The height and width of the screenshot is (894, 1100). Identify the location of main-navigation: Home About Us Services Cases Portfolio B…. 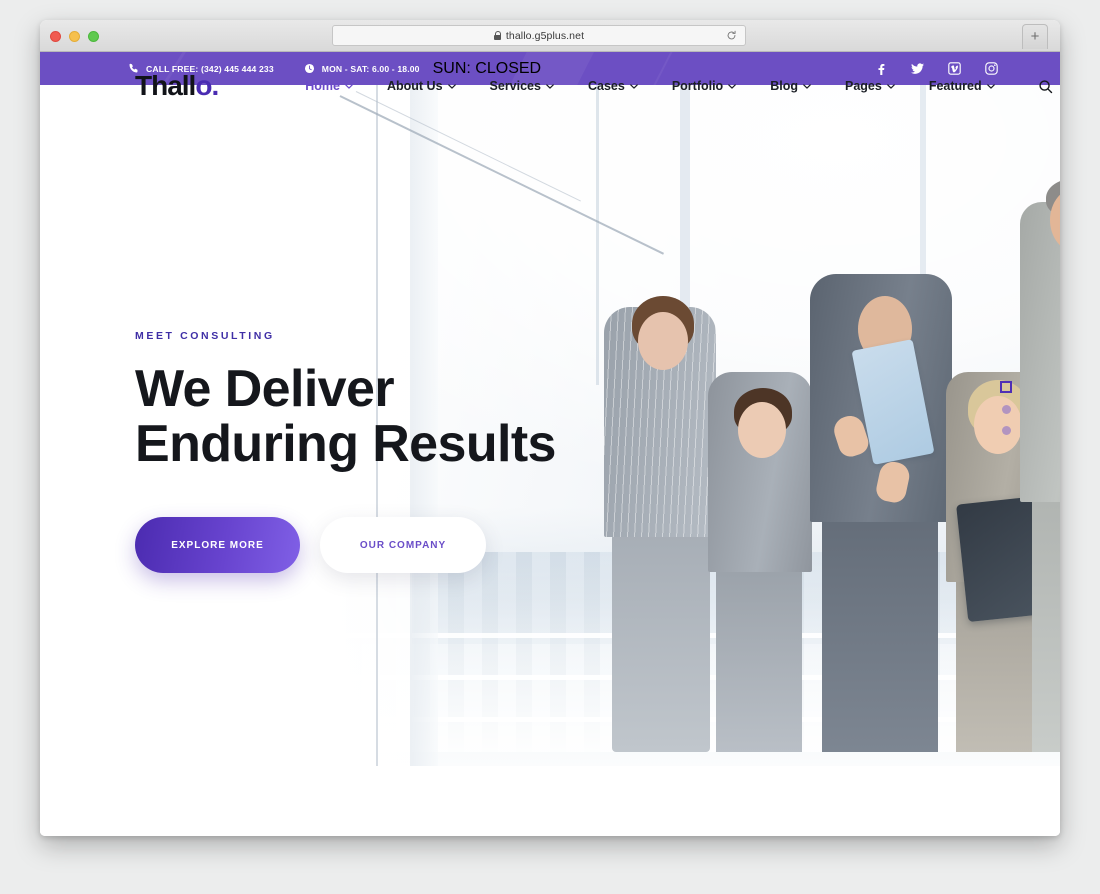
(670, 86).